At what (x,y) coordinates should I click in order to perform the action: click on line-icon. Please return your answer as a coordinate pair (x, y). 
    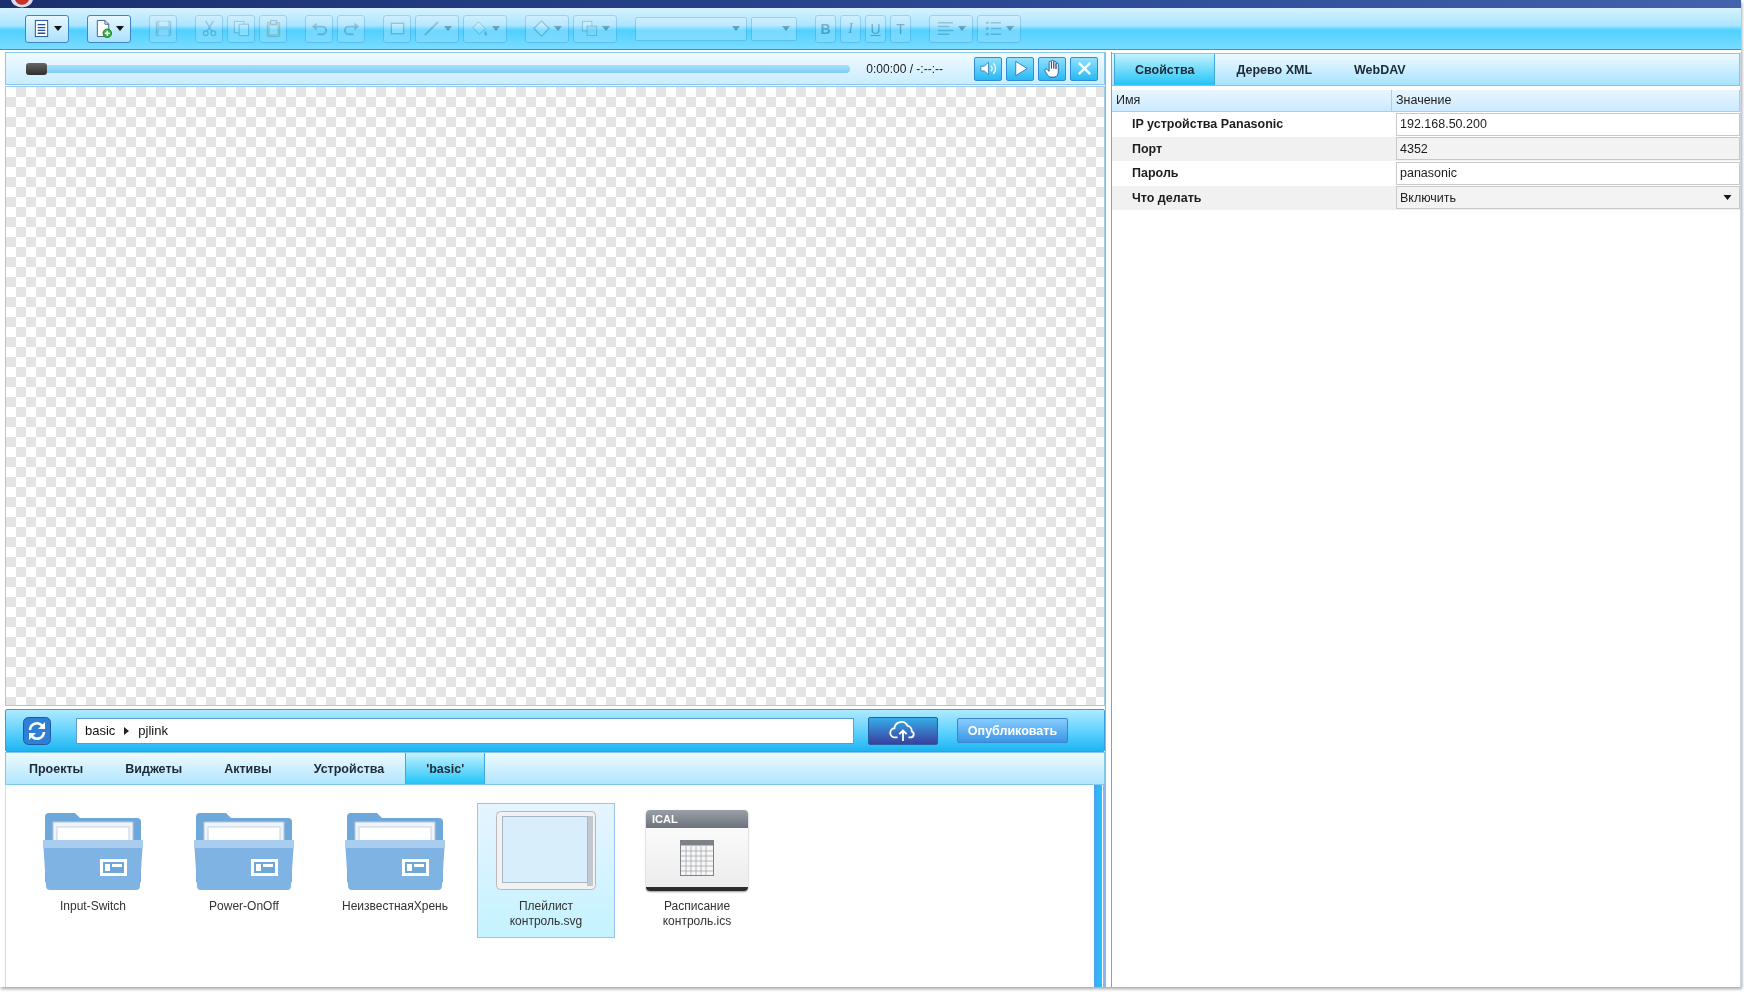
    Looking at the image, I should click on (431, 28).